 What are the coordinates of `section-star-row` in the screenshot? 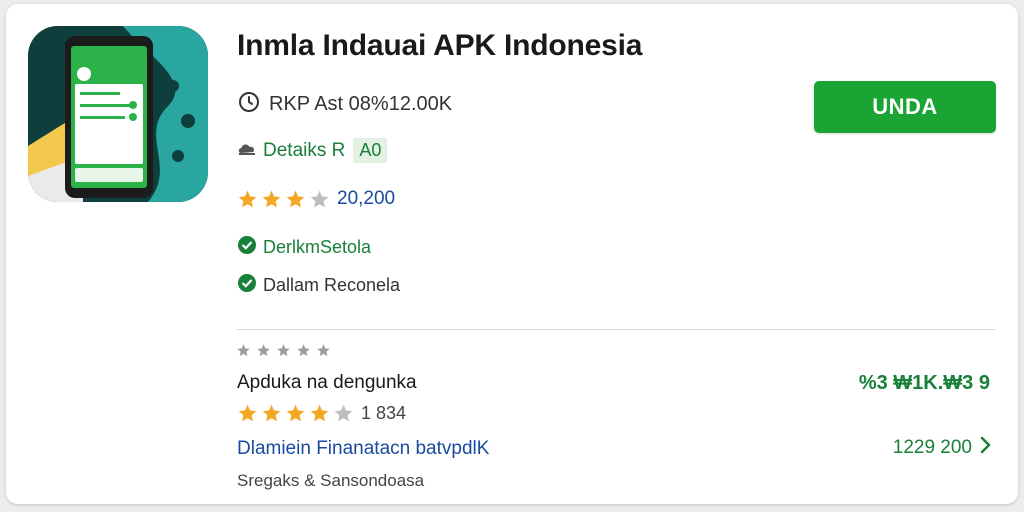 It's located at (283, 350).